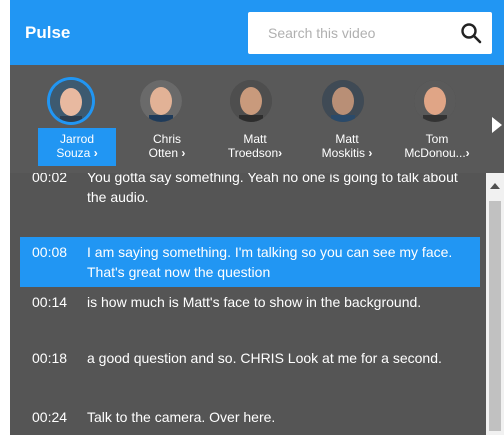 This screenshot has width=504, height=435. Describe the element at coordinates (48, 32) in the screenshot. I see `brand-title: Pulse` at that location.